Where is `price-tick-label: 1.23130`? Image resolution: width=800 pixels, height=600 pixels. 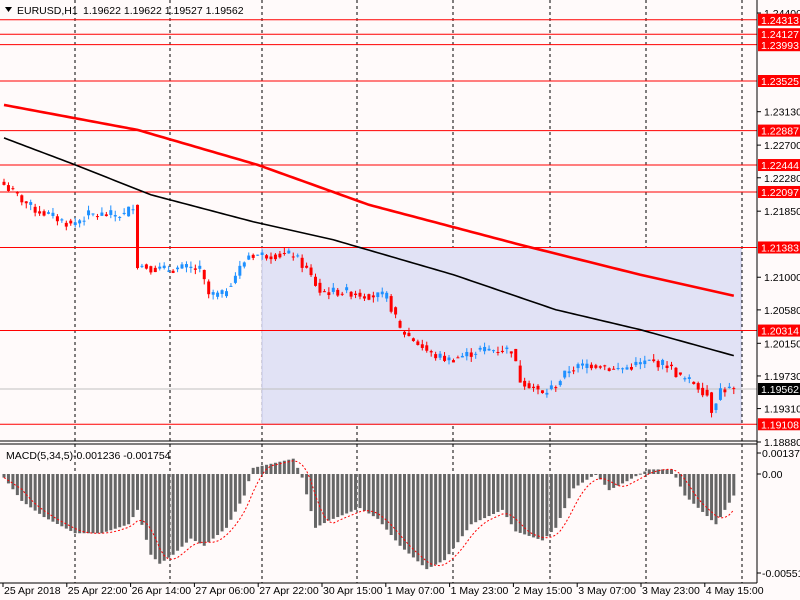
price-tick-label: 1.23130 is located at coordinates (782, 113).